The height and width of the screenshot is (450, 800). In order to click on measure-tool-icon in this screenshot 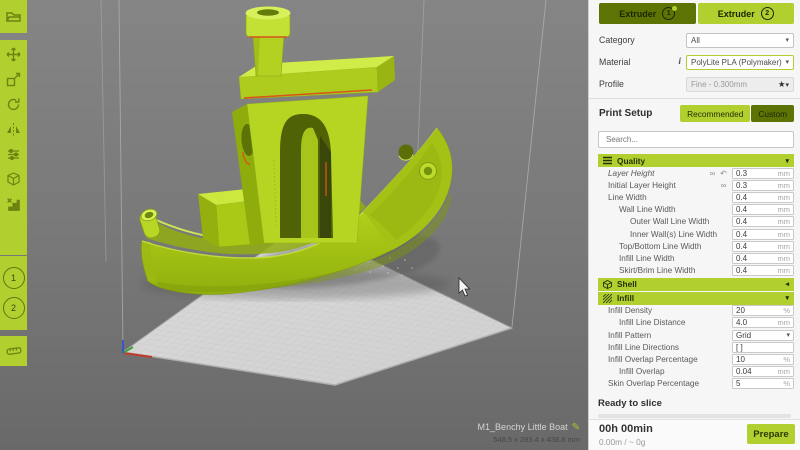, I will do `click(13, 351)`.